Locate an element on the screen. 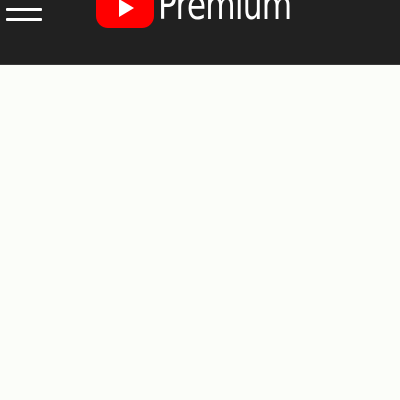  youtube-premium-logo: Premium is located at coordinates (196, 15).